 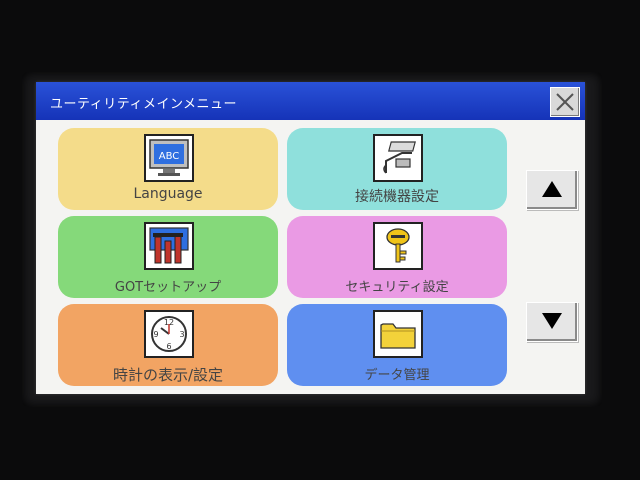 I want to click on scroll-down-button, so click(x=552, y=322).